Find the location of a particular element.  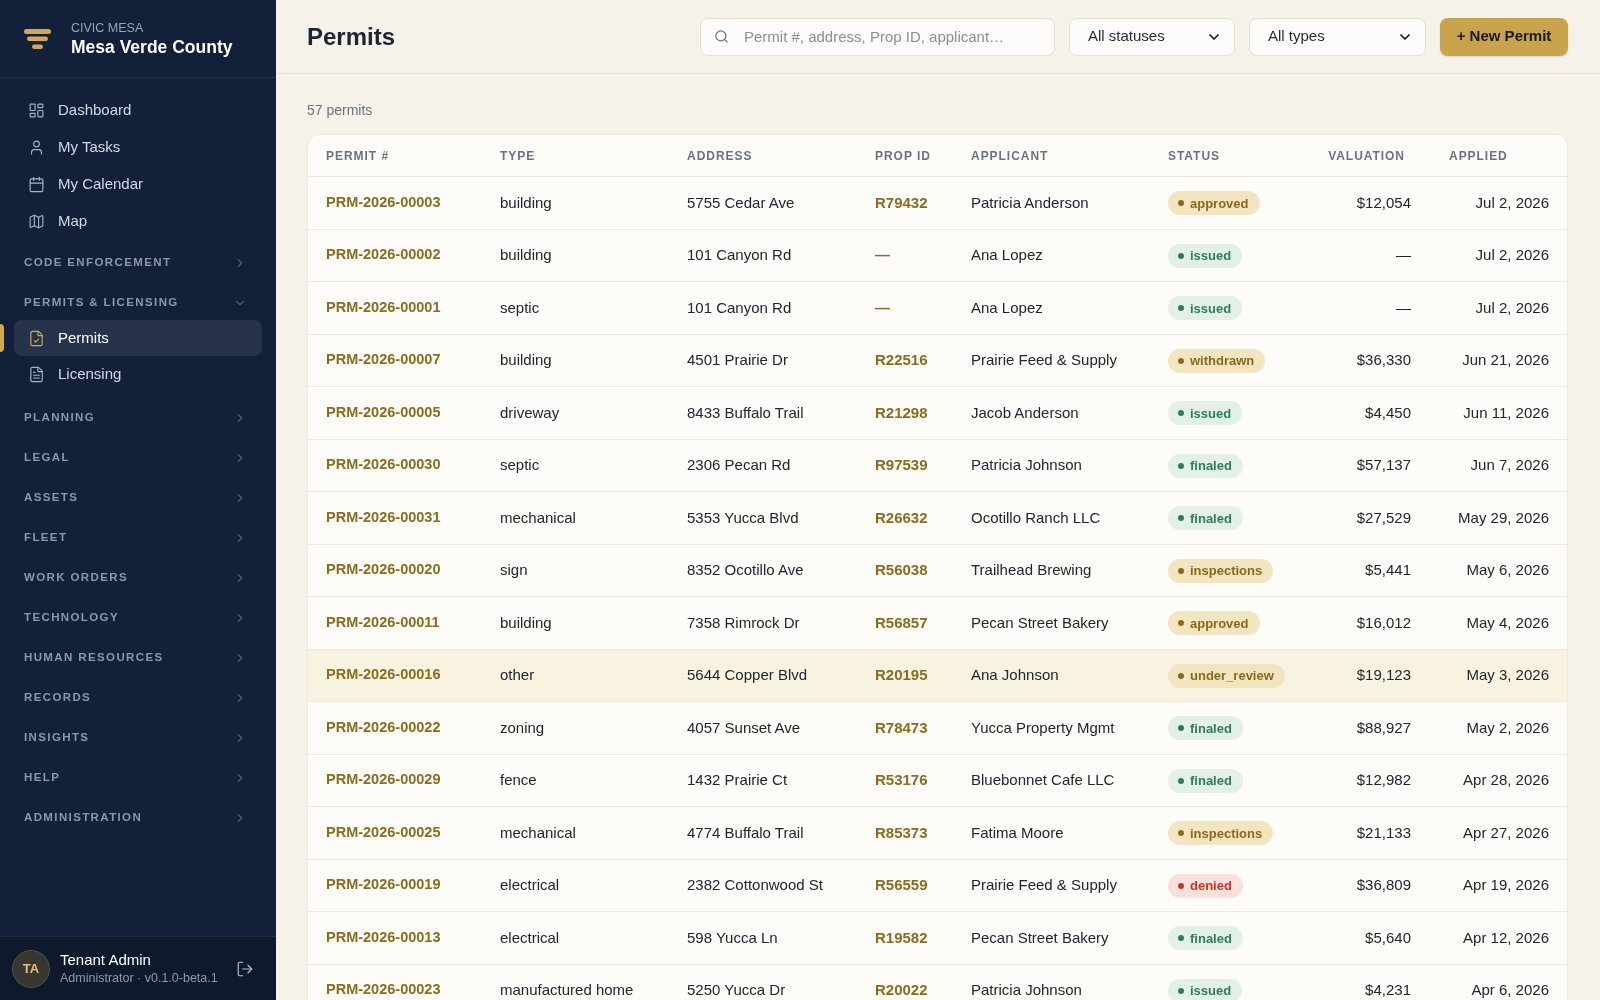

user-name: Tenant Admin is located at coordinates (106, 960).